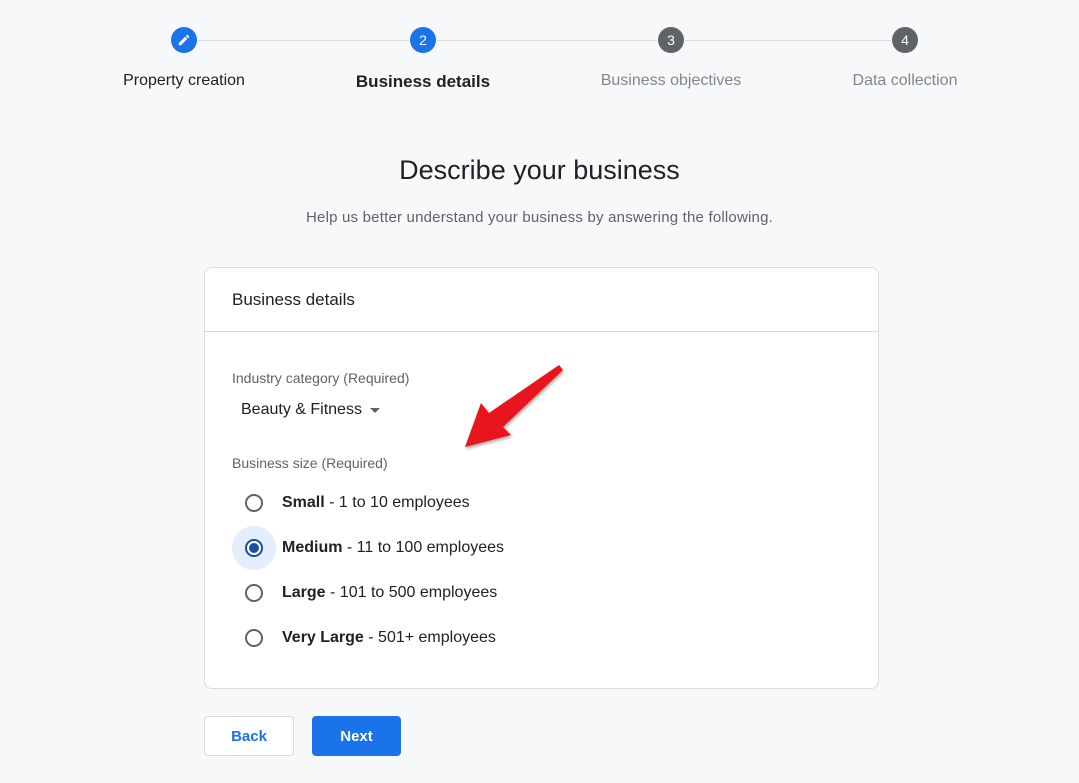 This screenshot has width=1079, height=783. Describe the element at coordinates (423, 82) in the screenshot. I see `step-2-label: Business details` at that location.